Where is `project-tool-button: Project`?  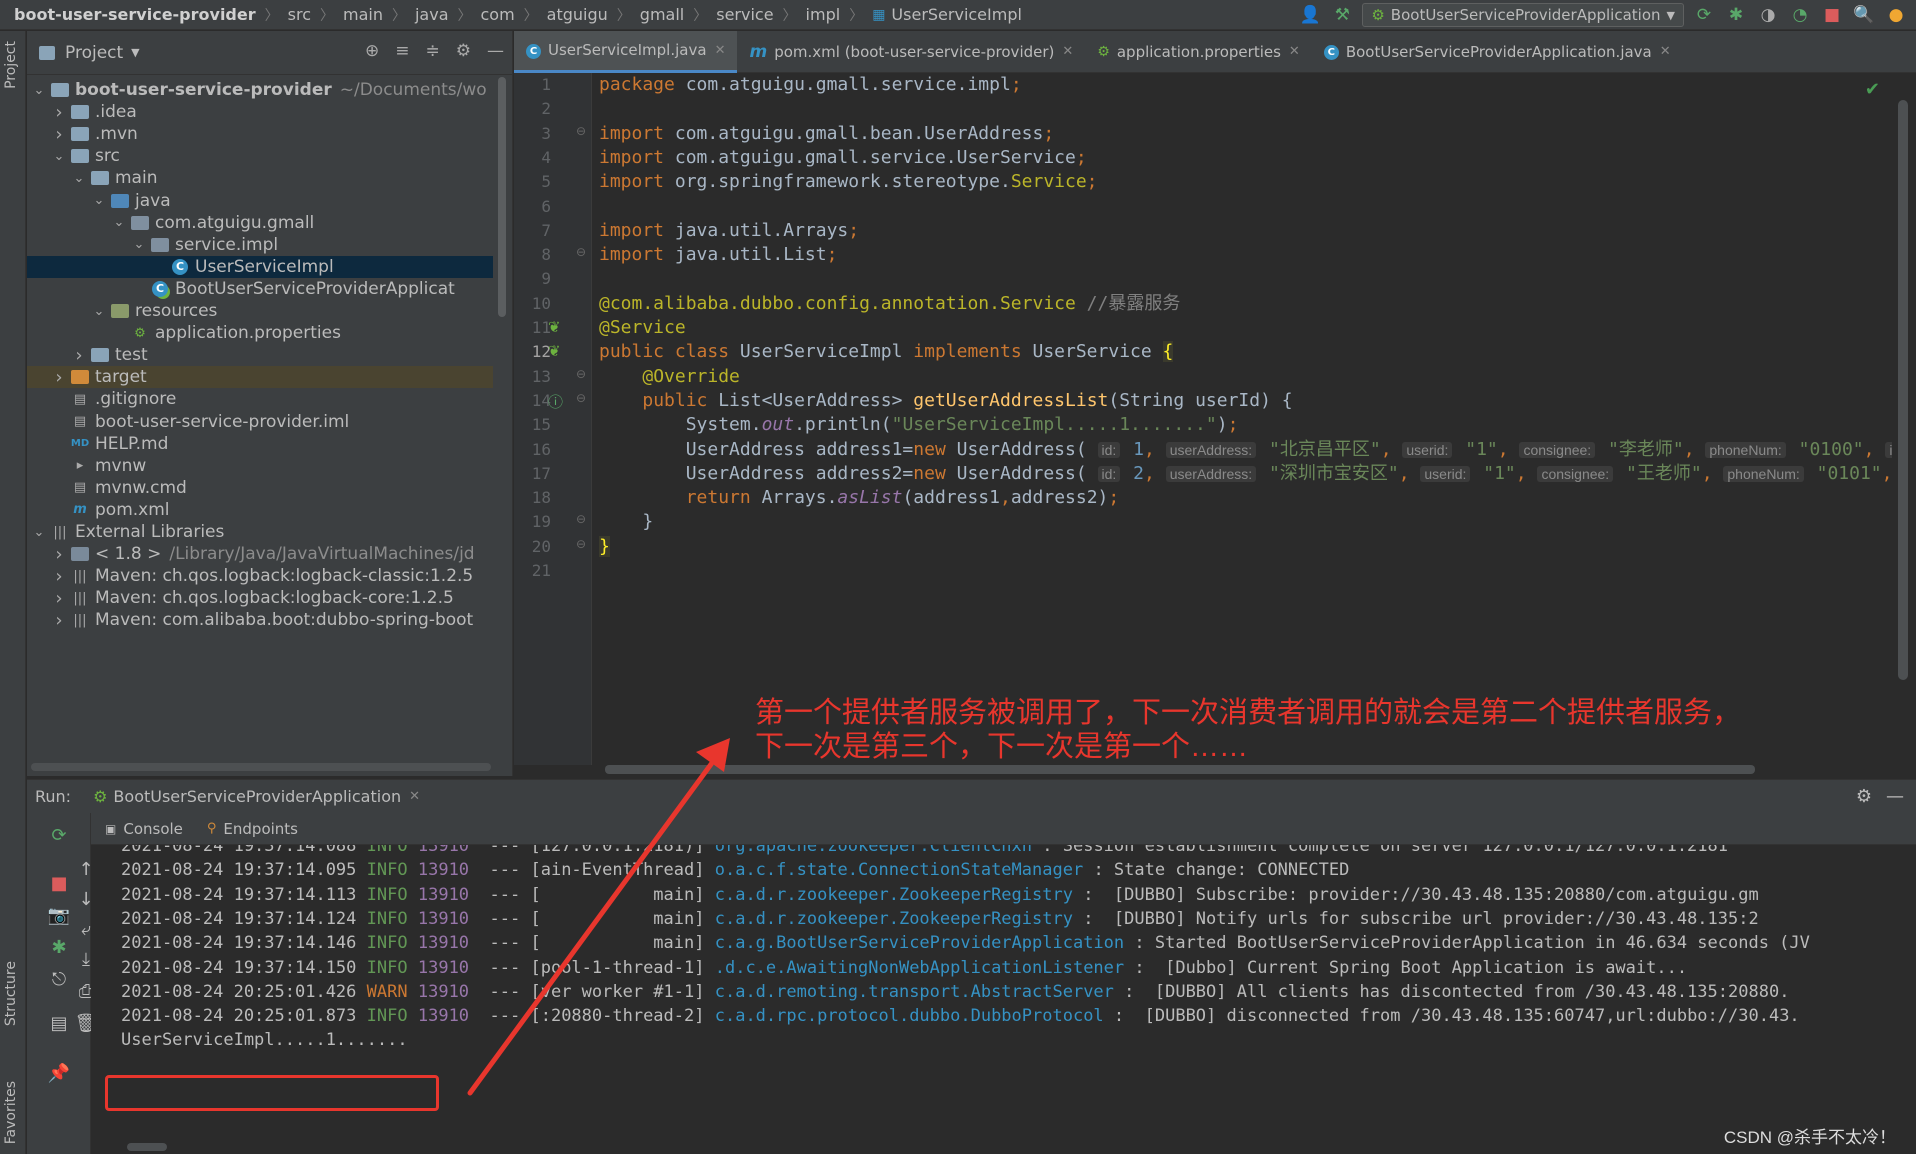 project-tool-button: Project is located at coordinates (11, 65).